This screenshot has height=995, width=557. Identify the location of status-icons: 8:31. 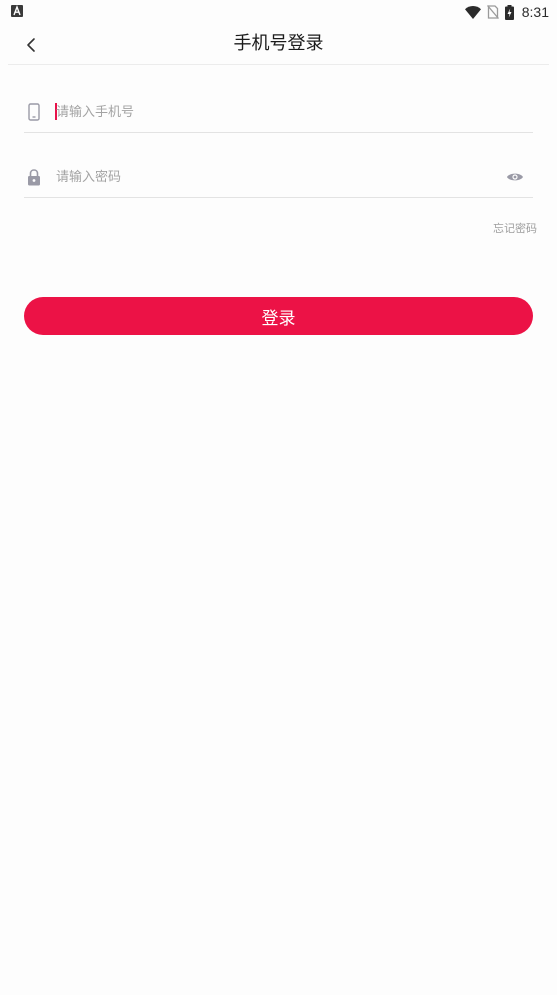
(506, 12).